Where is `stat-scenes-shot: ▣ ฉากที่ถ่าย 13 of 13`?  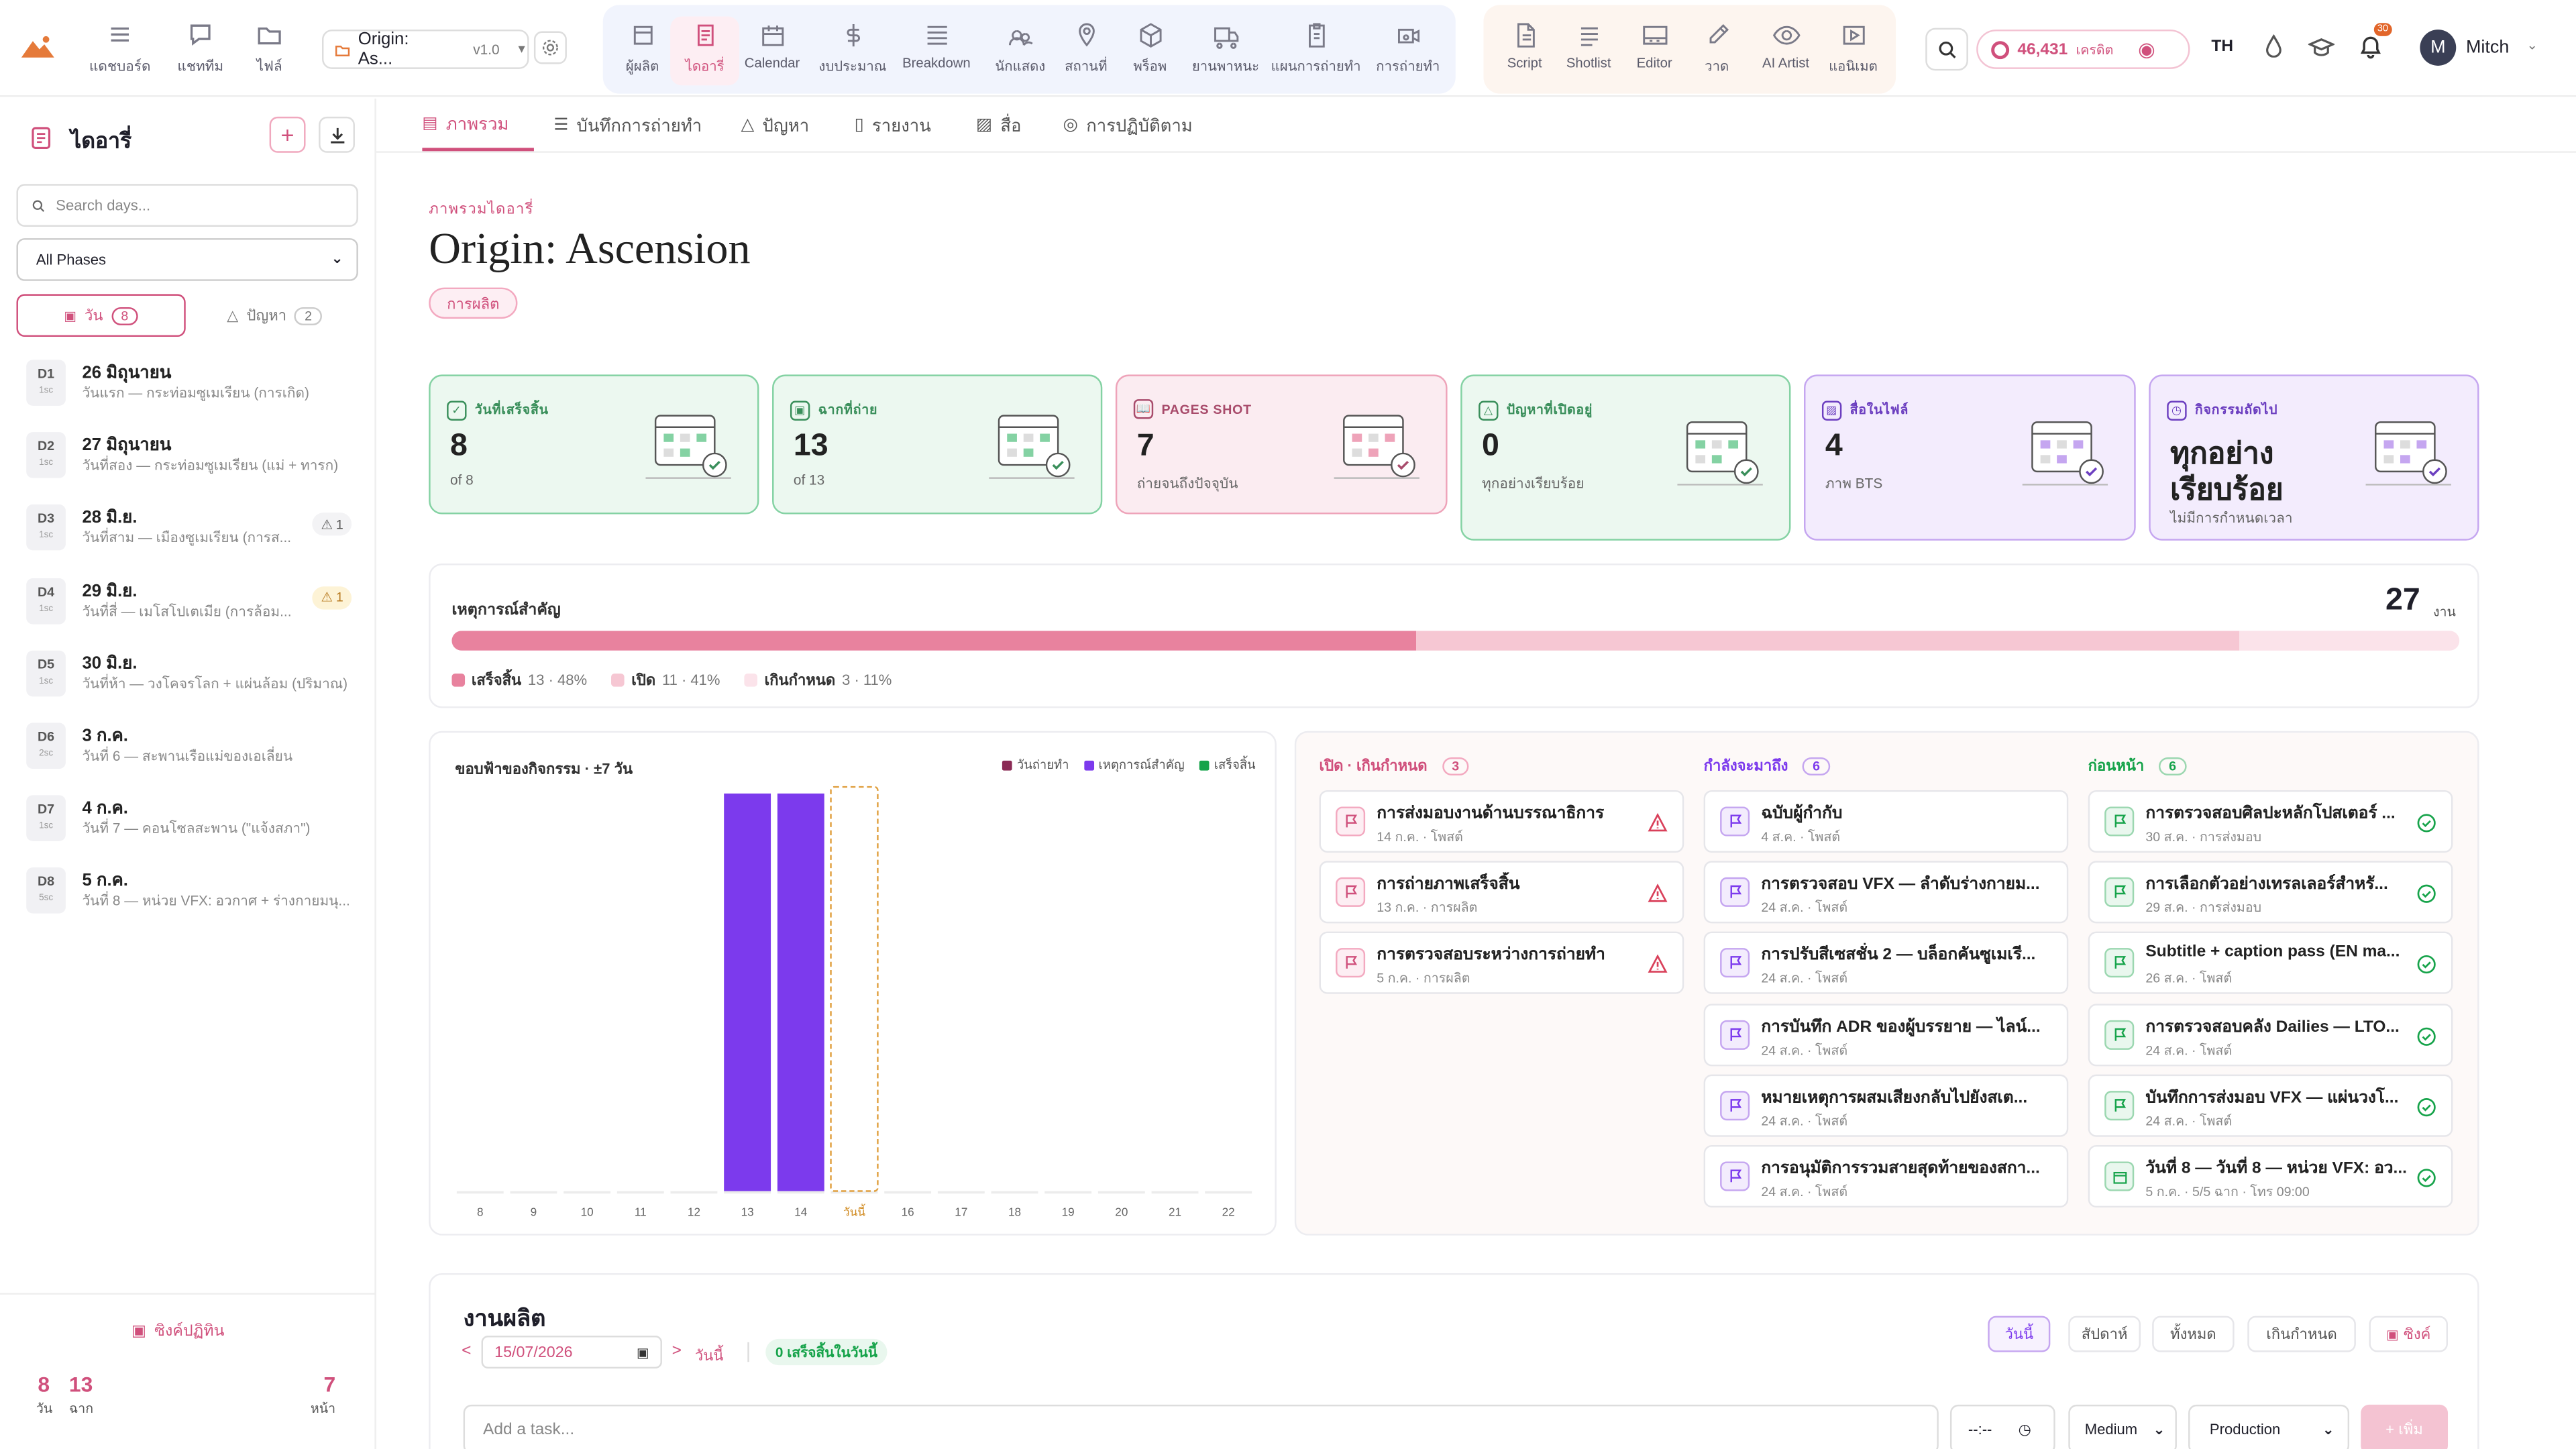
stat-scenes-shot: ▣ ฉากที่ถ่าย 13 of 13 is located at coordinates (937, 444).